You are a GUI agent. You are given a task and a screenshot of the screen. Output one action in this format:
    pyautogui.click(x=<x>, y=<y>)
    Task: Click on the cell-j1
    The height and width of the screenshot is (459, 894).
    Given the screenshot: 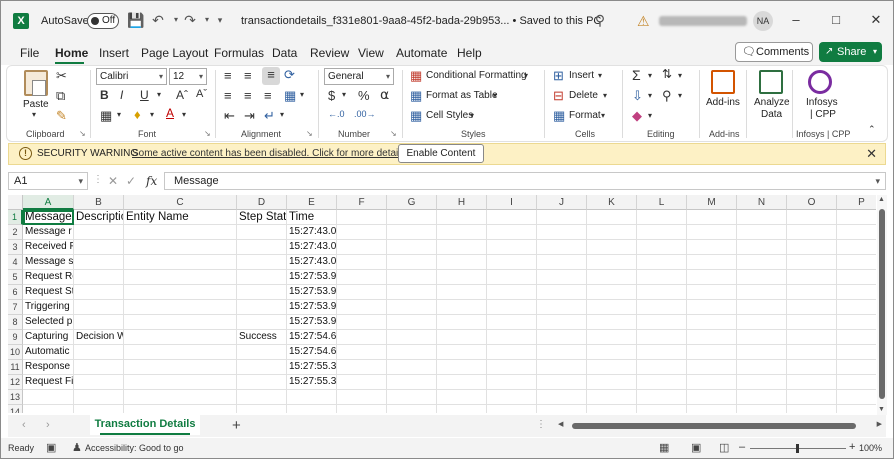 What is the action you would take?
    pyautogui.click(x=562, y=217)
    